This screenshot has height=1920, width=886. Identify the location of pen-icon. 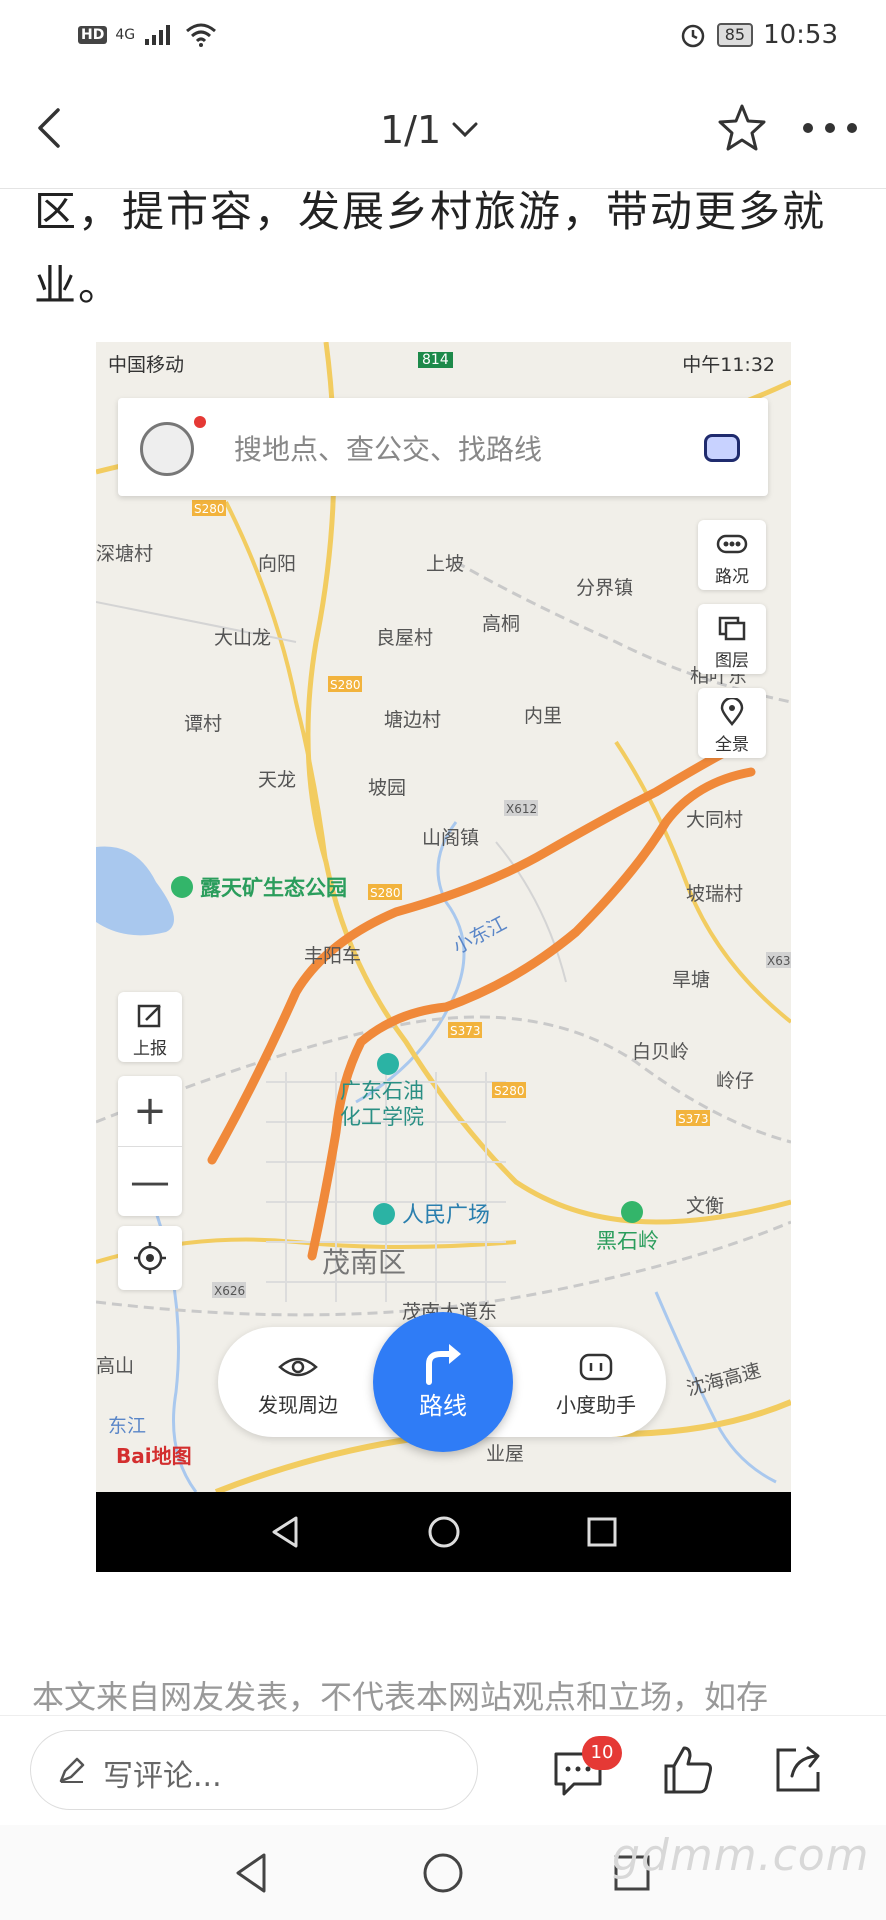
(72, 1770).